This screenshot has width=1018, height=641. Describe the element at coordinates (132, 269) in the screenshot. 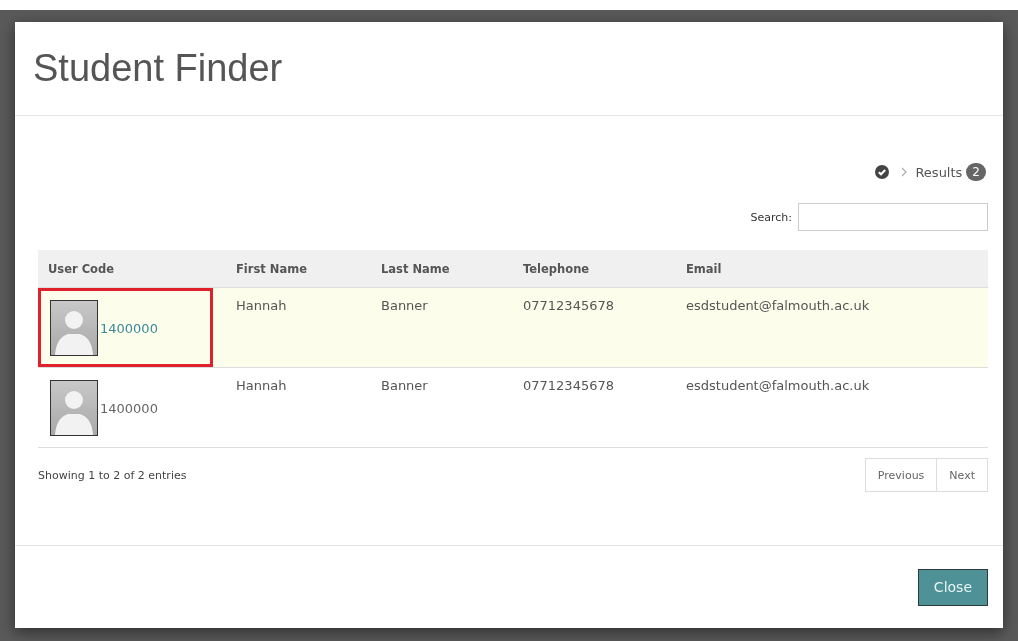

I see `column-header: User Code` at that location.